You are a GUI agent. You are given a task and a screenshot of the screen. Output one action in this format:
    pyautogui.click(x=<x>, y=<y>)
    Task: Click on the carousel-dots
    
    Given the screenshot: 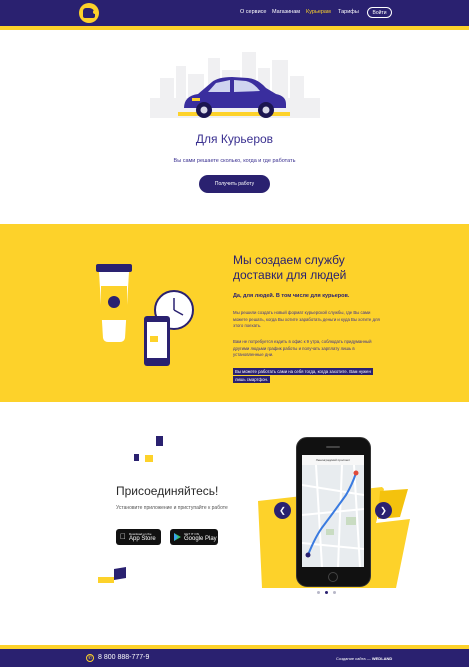 What is the action you would take?
    pyautogui.click(x=326, y=592)
    